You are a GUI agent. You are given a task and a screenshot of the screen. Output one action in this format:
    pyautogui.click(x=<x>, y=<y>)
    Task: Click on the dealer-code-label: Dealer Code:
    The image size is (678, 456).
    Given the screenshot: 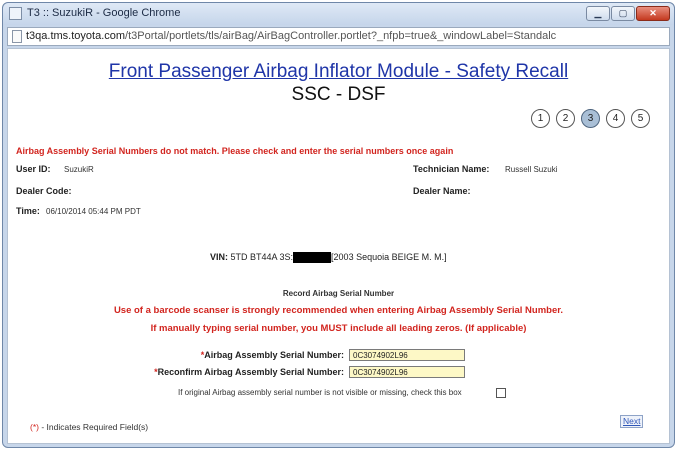 What is the action you would take?
    pyautogui.click(x=44, y=191)
    